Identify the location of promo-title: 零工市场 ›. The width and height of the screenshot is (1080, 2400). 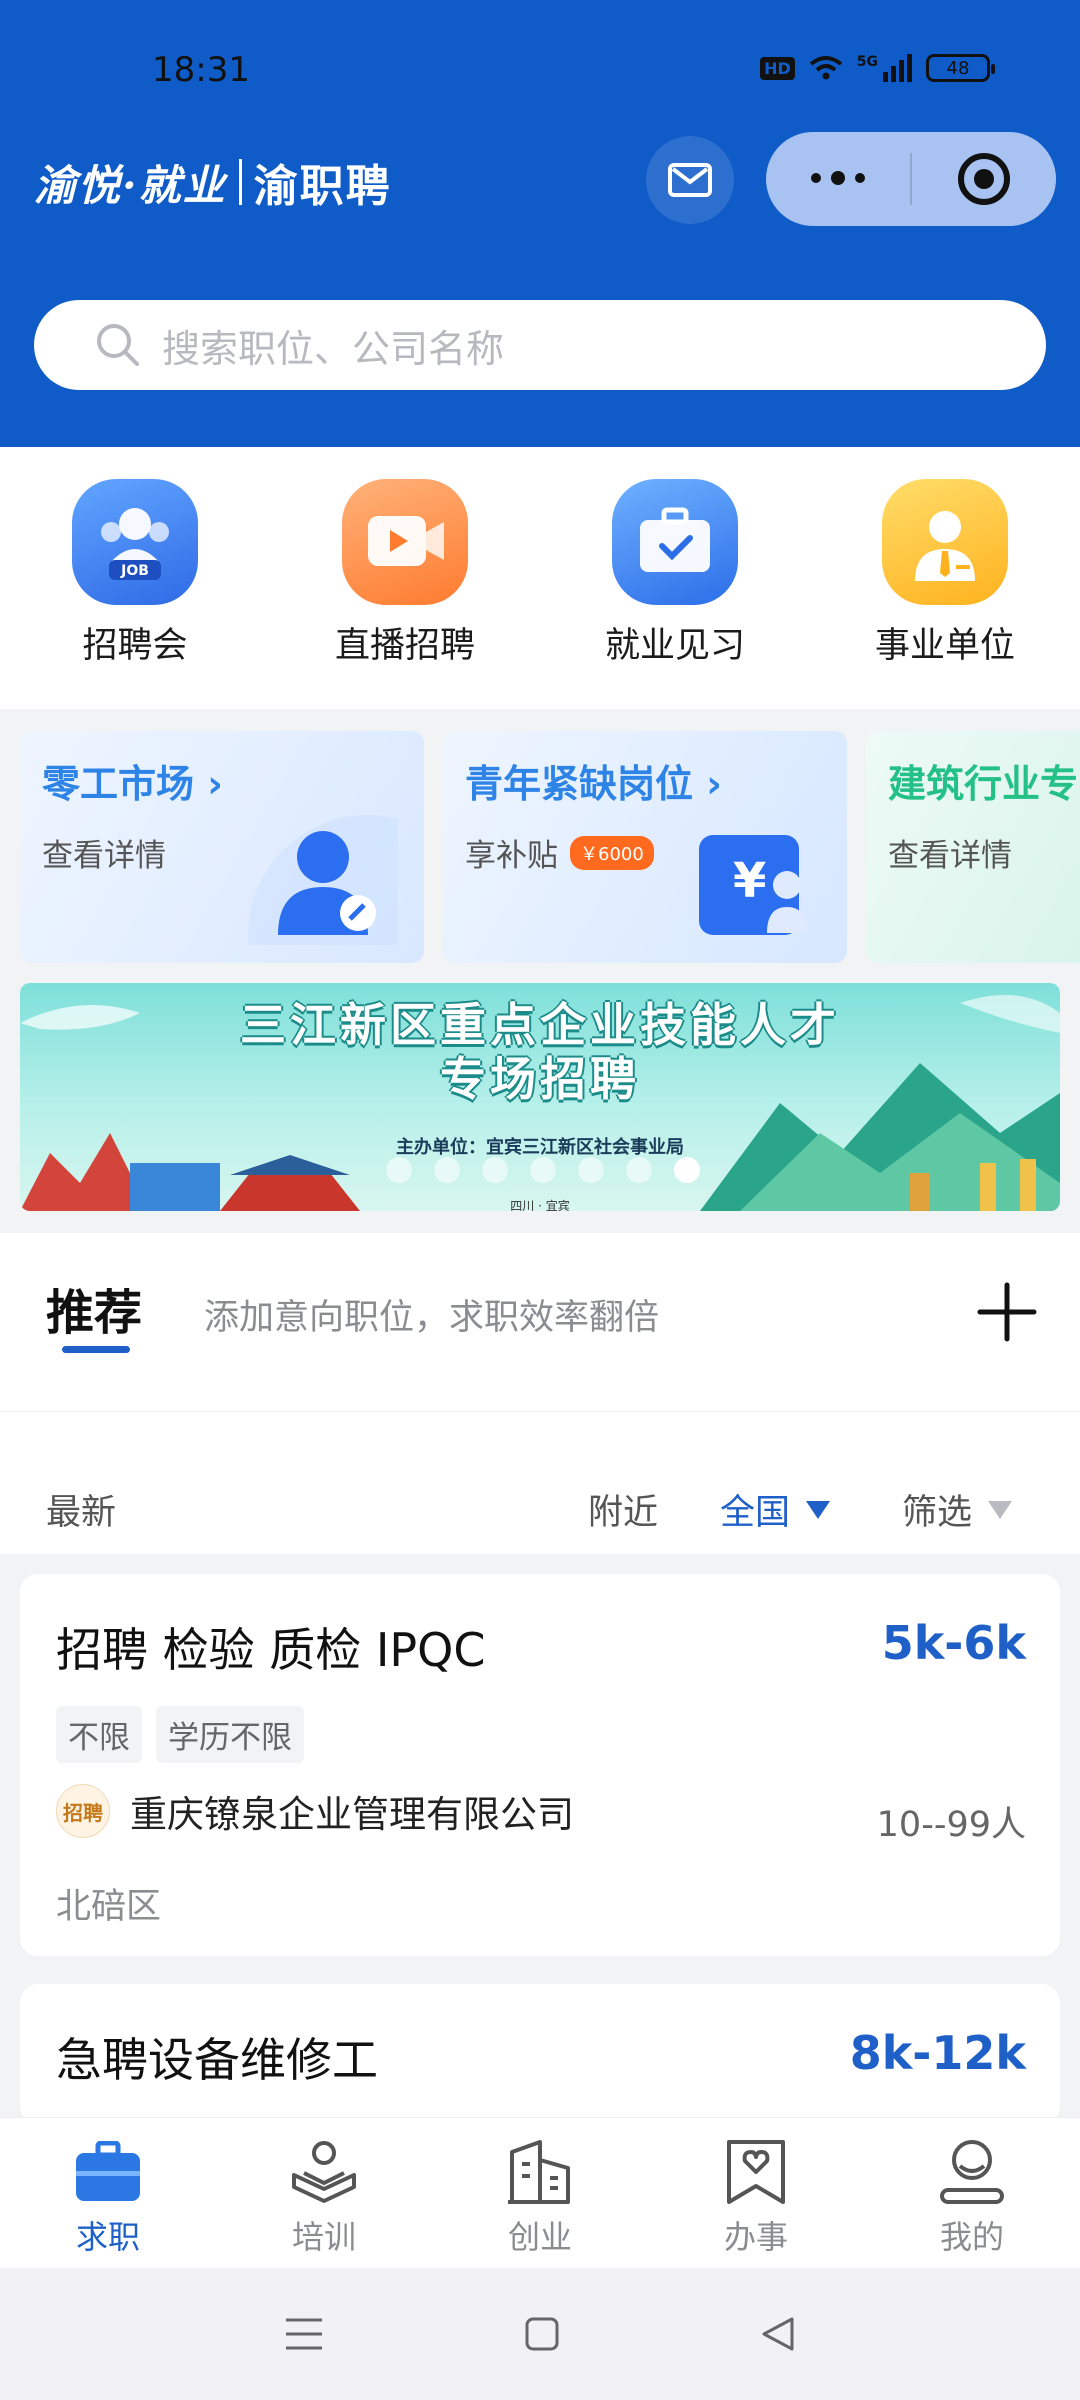
(132, 784).